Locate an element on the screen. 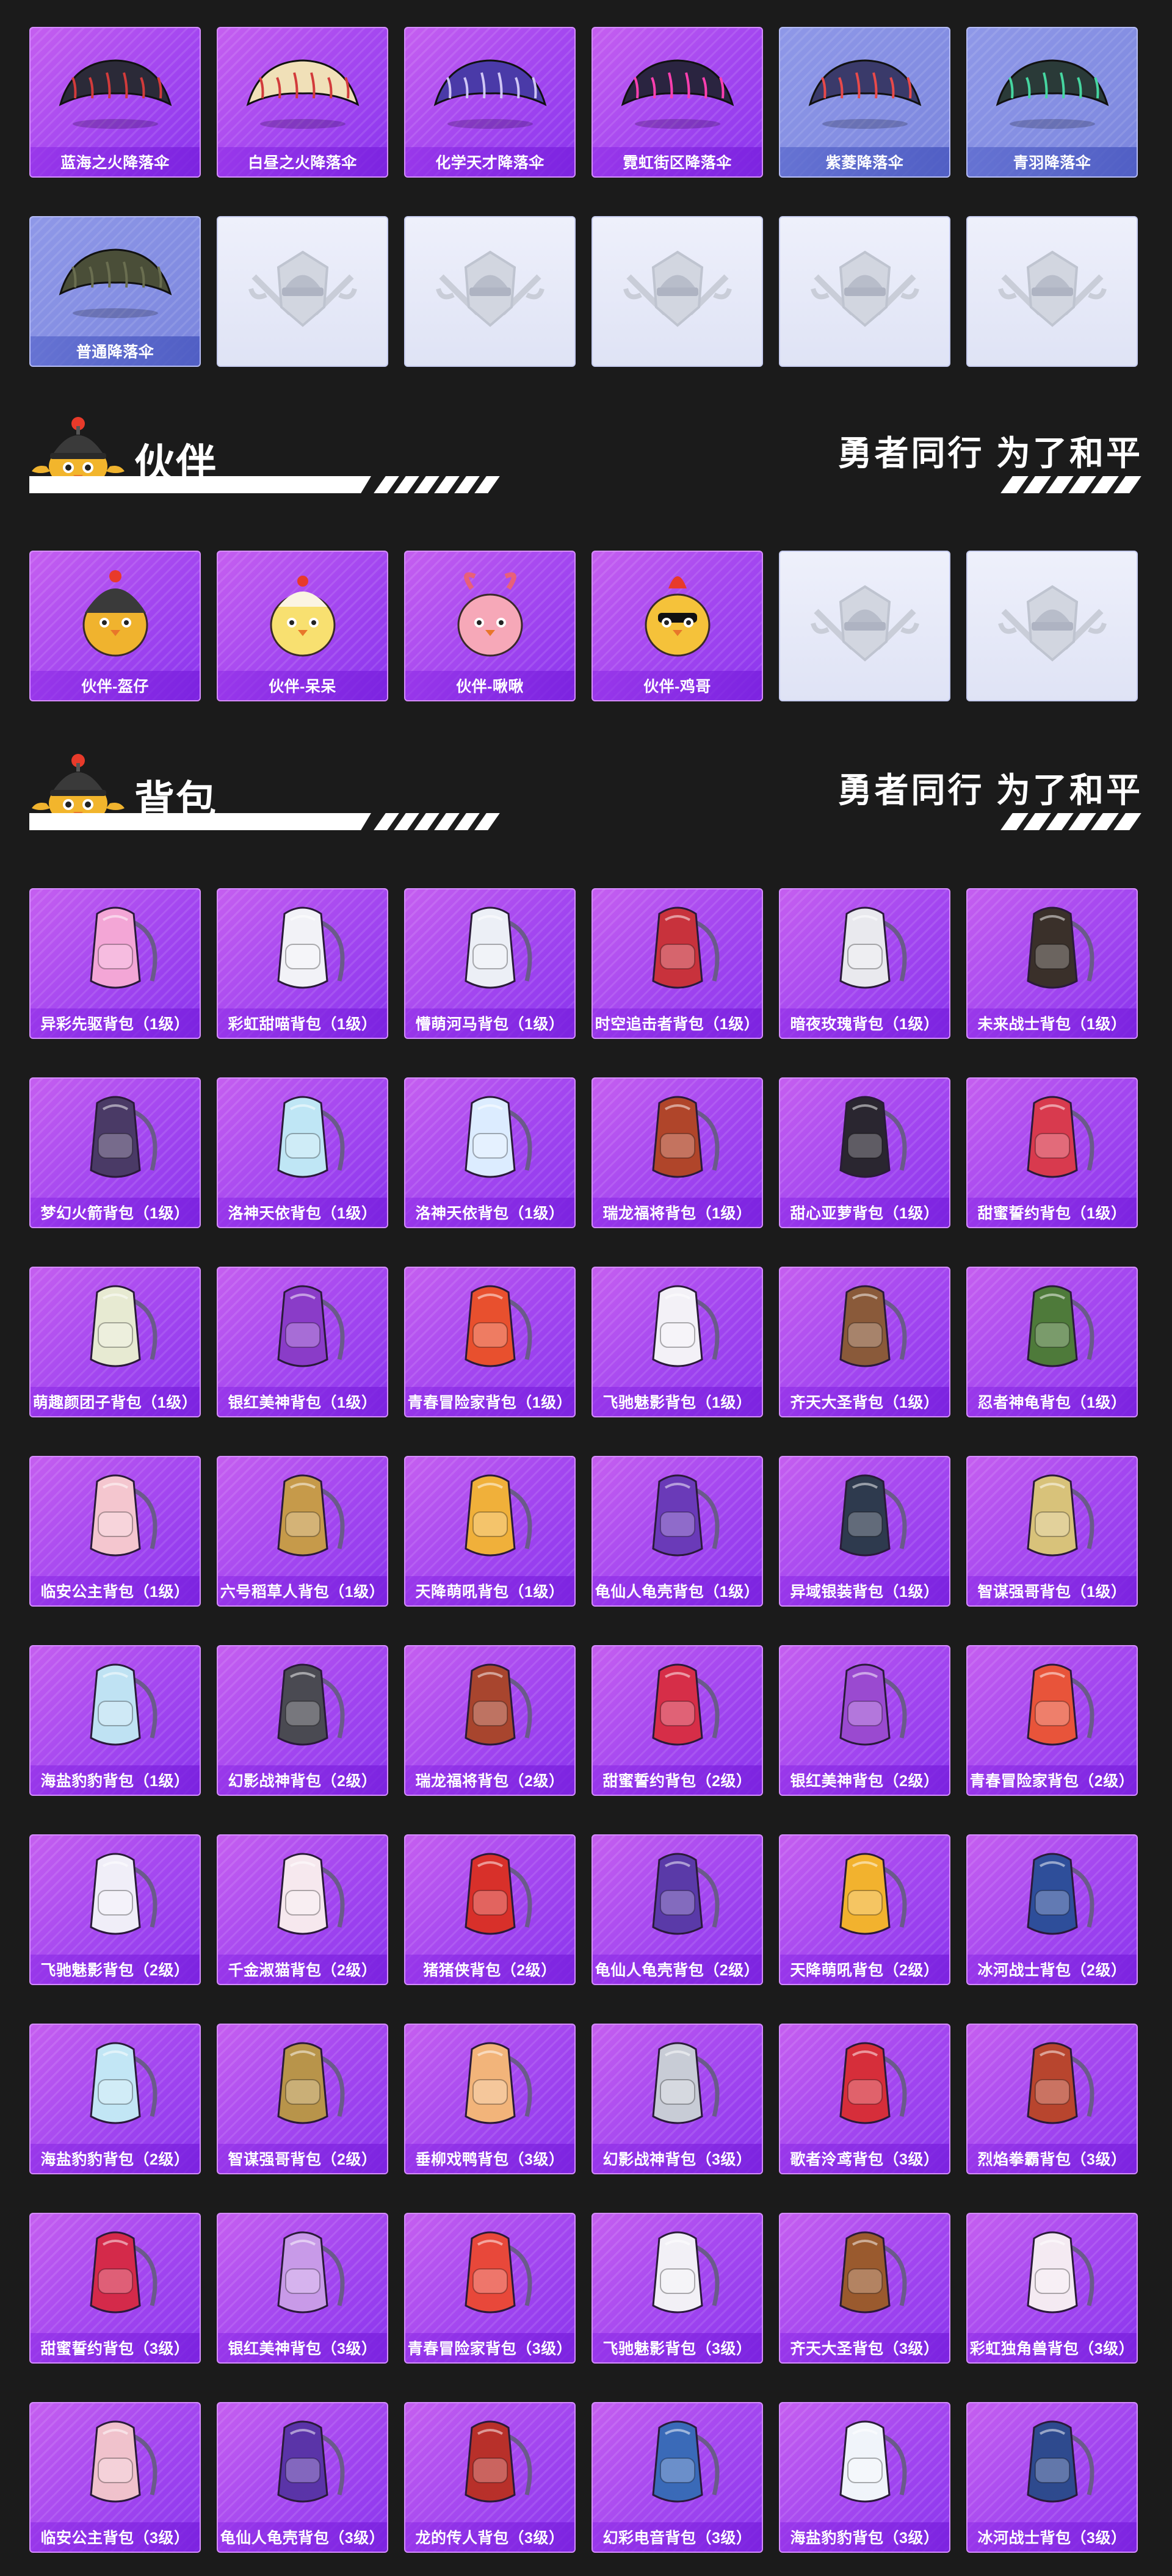  backpack-card: 幻影战神背包（3级） is located at coordinates (677, 2099).